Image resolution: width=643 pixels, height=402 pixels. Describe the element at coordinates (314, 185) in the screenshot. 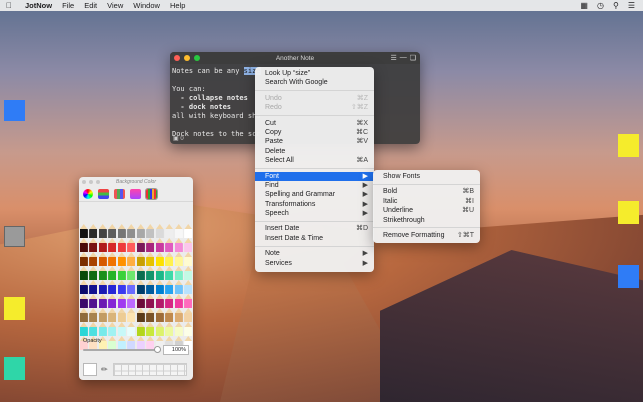

I see `menu-item-find: Find ▶` at that location.